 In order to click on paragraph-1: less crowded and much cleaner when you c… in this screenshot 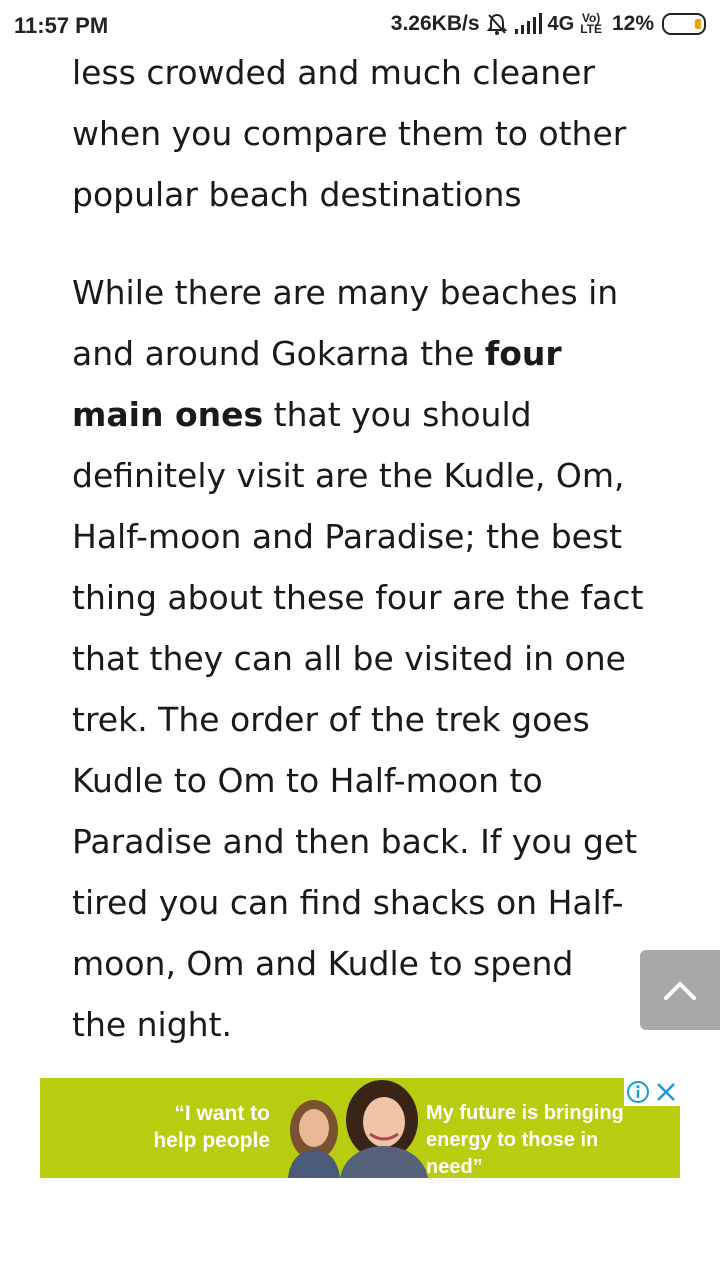, I will do `click(372, 133)`.